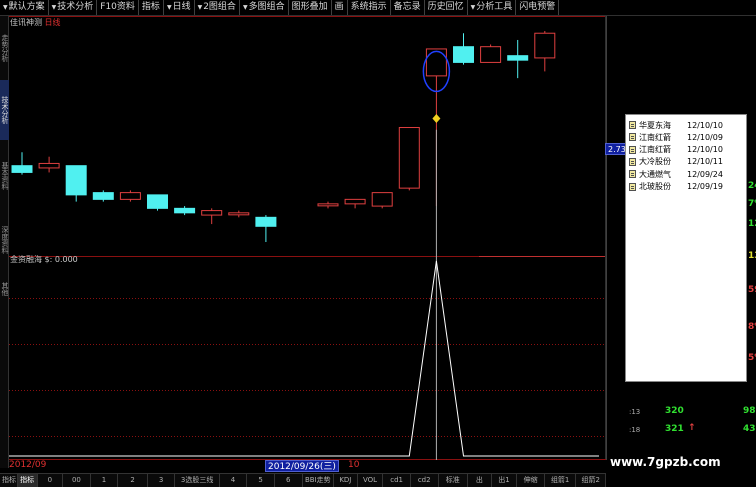 The width and height of the screenshot is (756, 487). I want to click on menu-item: 系统指示, so click(369, 7).